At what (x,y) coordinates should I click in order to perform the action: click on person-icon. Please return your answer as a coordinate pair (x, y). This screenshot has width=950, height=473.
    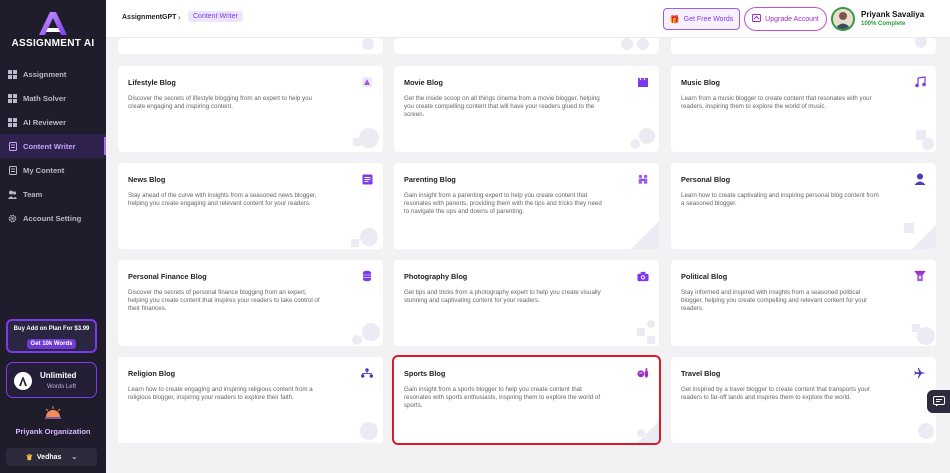
    Looking at the image, I should click on (920, 179).